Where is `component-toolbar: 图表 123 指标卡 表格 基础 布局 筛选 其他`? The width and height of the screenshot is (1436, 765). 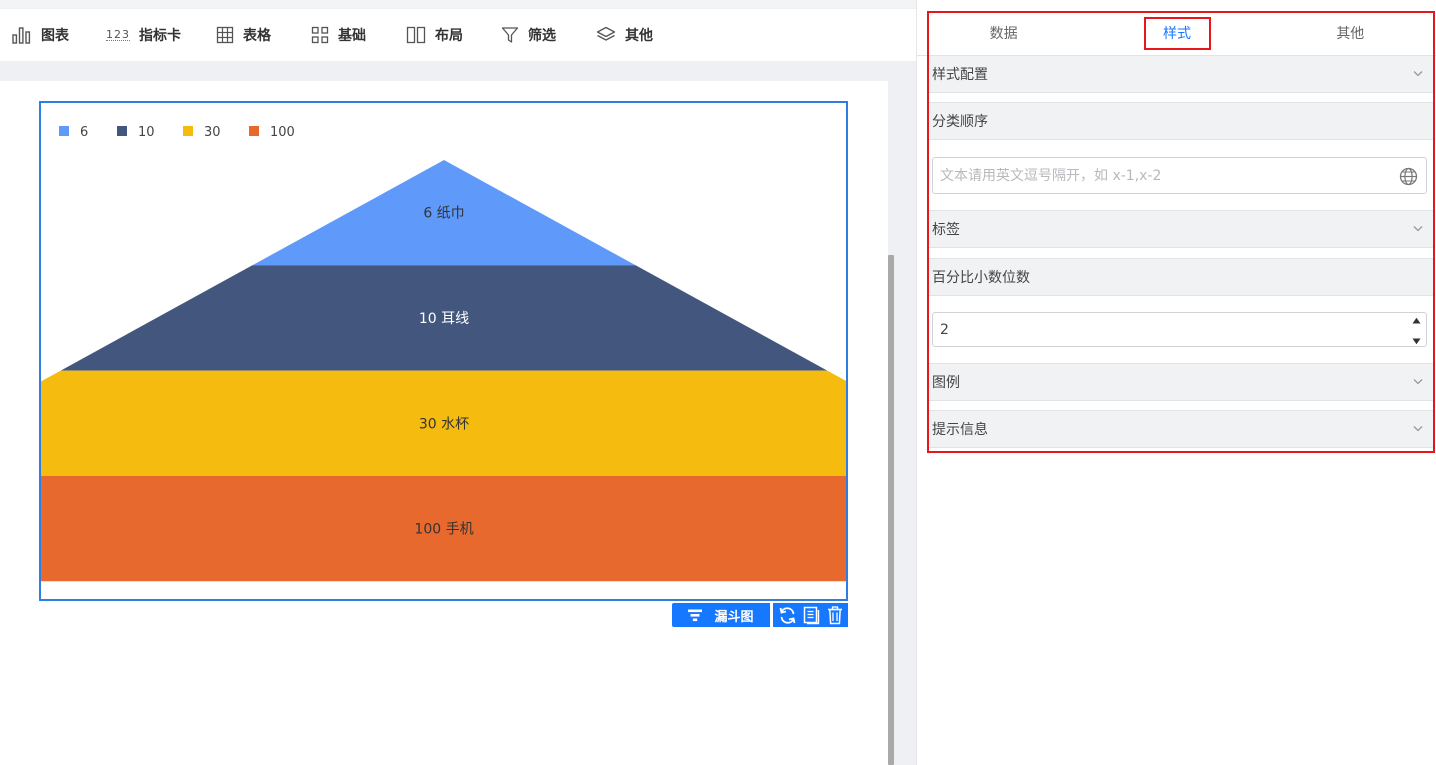
component-toolbar: 图表 123 指标卡 表格 基础 布局 筛选 其他 is located at coordinates (458, 35).